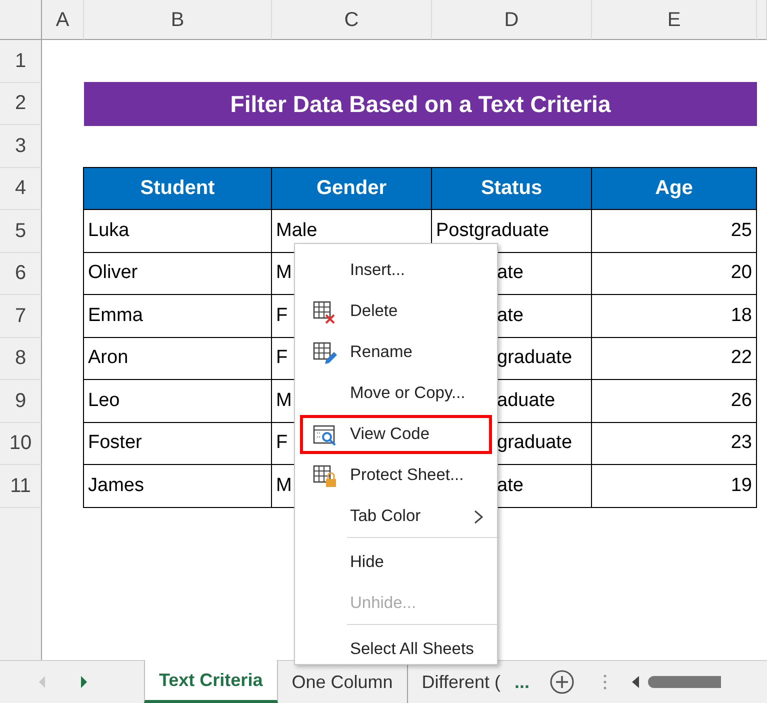 This screenshot has width=767, height=703. Describe the element at coordinates (674, 20) in the screenshot. I see `column-header: E` at that location.